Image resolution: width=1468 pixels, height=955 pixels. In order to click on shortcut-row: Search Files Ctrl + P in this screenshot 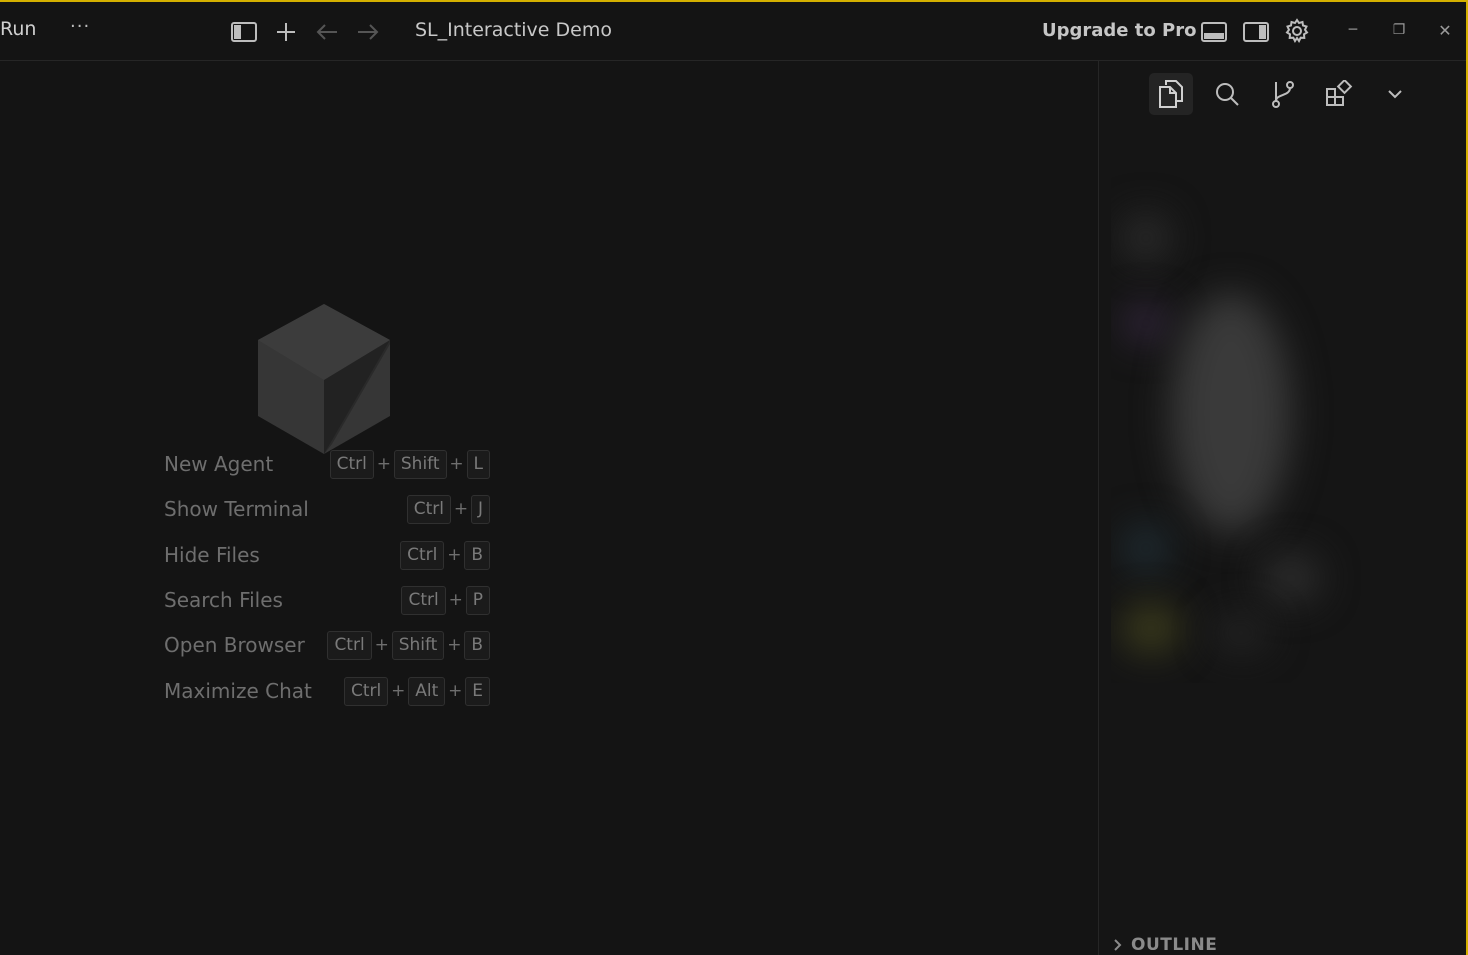, I will do `click(327, 601)`.